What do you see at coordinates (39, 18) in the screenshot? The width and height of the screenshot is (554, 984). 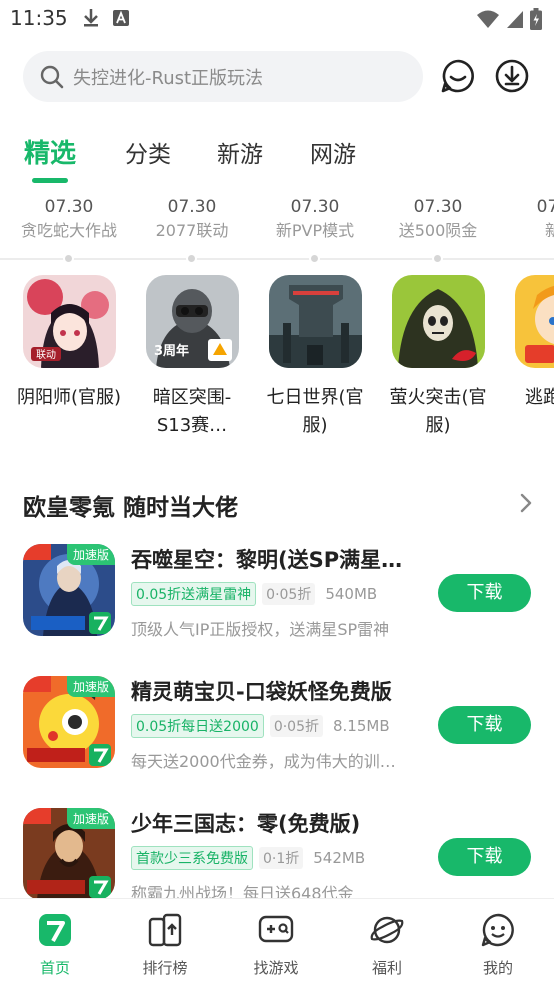 I see `status-time: 11:35` at bounding box center [39, 18].